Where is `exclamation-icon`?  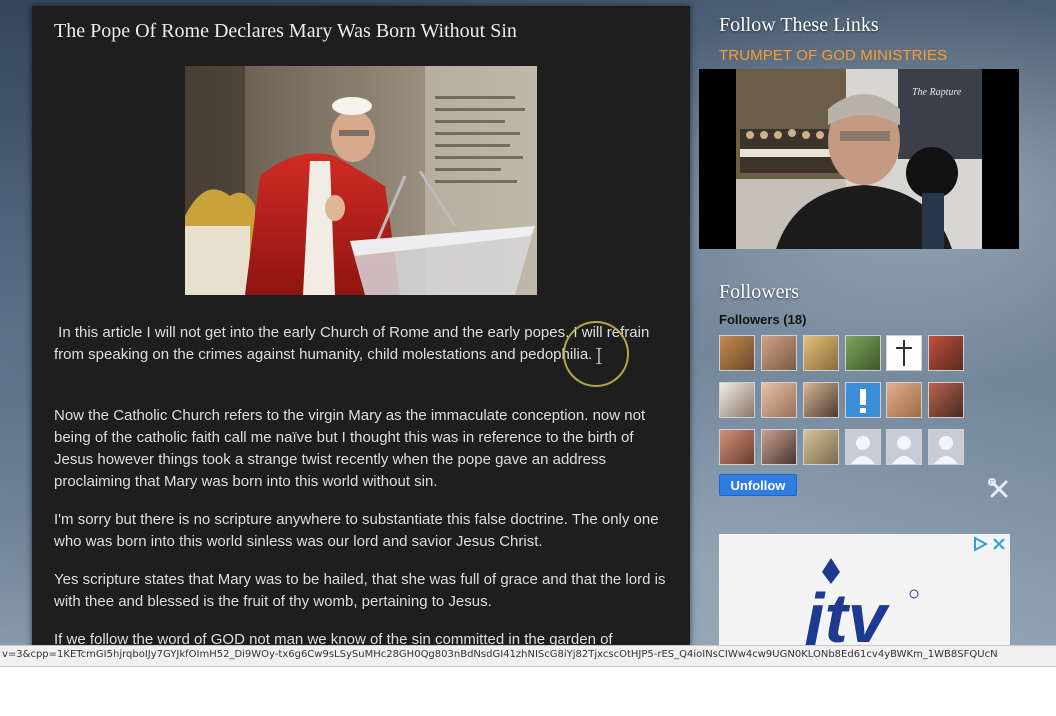 exclamation-icon is located at coordinates (863, 401).